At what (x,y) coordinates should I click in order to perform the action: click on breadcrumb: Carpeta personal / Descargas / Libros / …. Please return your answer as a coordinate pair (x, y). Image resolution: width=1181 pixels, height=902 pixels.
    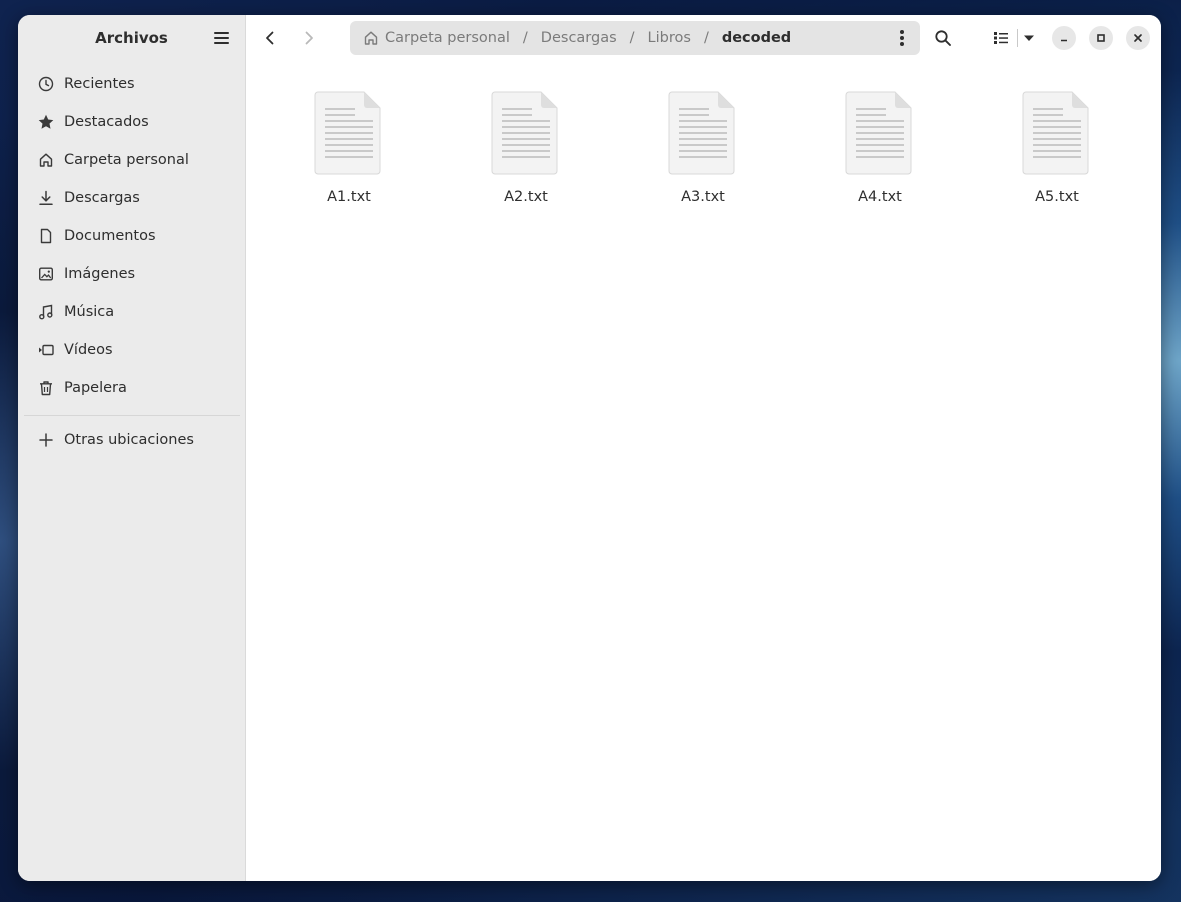
    Looking at the image, I should click on (635, 38).